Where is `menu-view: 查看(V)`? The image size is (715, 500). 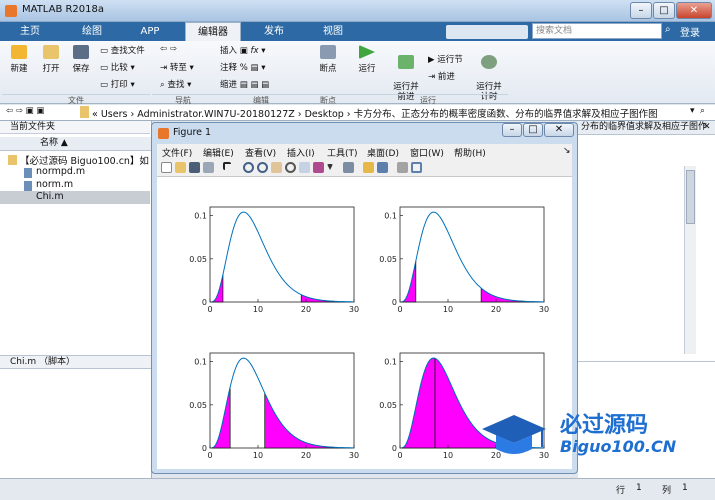
menu-view: 查看(V) is located at coordinates (260, 152).